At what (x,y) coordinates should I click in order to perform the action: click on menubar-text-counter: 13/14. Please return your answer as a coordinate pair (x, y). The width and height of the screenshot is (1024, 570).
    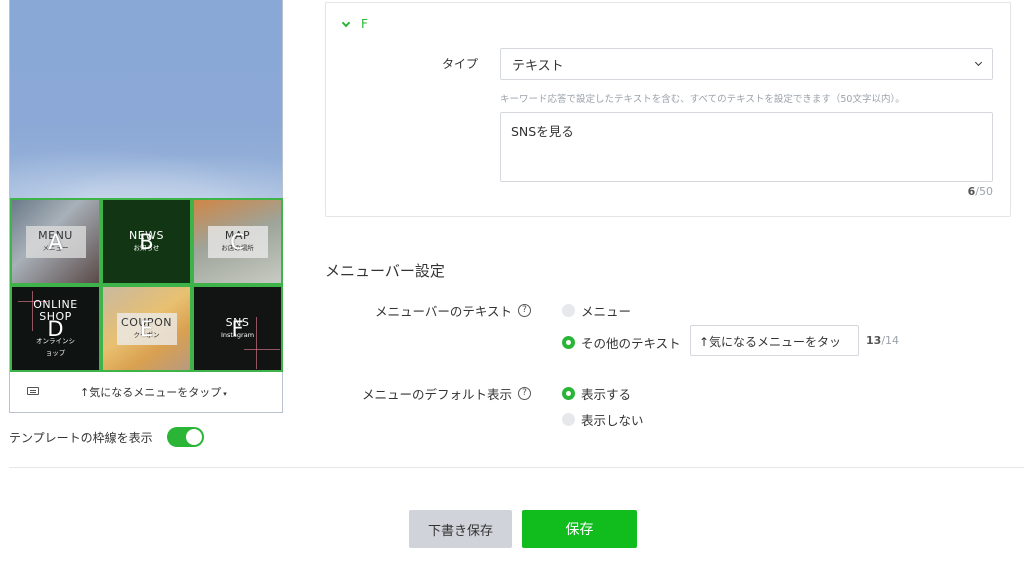
    Looking at the image, I should click on (883, 340).